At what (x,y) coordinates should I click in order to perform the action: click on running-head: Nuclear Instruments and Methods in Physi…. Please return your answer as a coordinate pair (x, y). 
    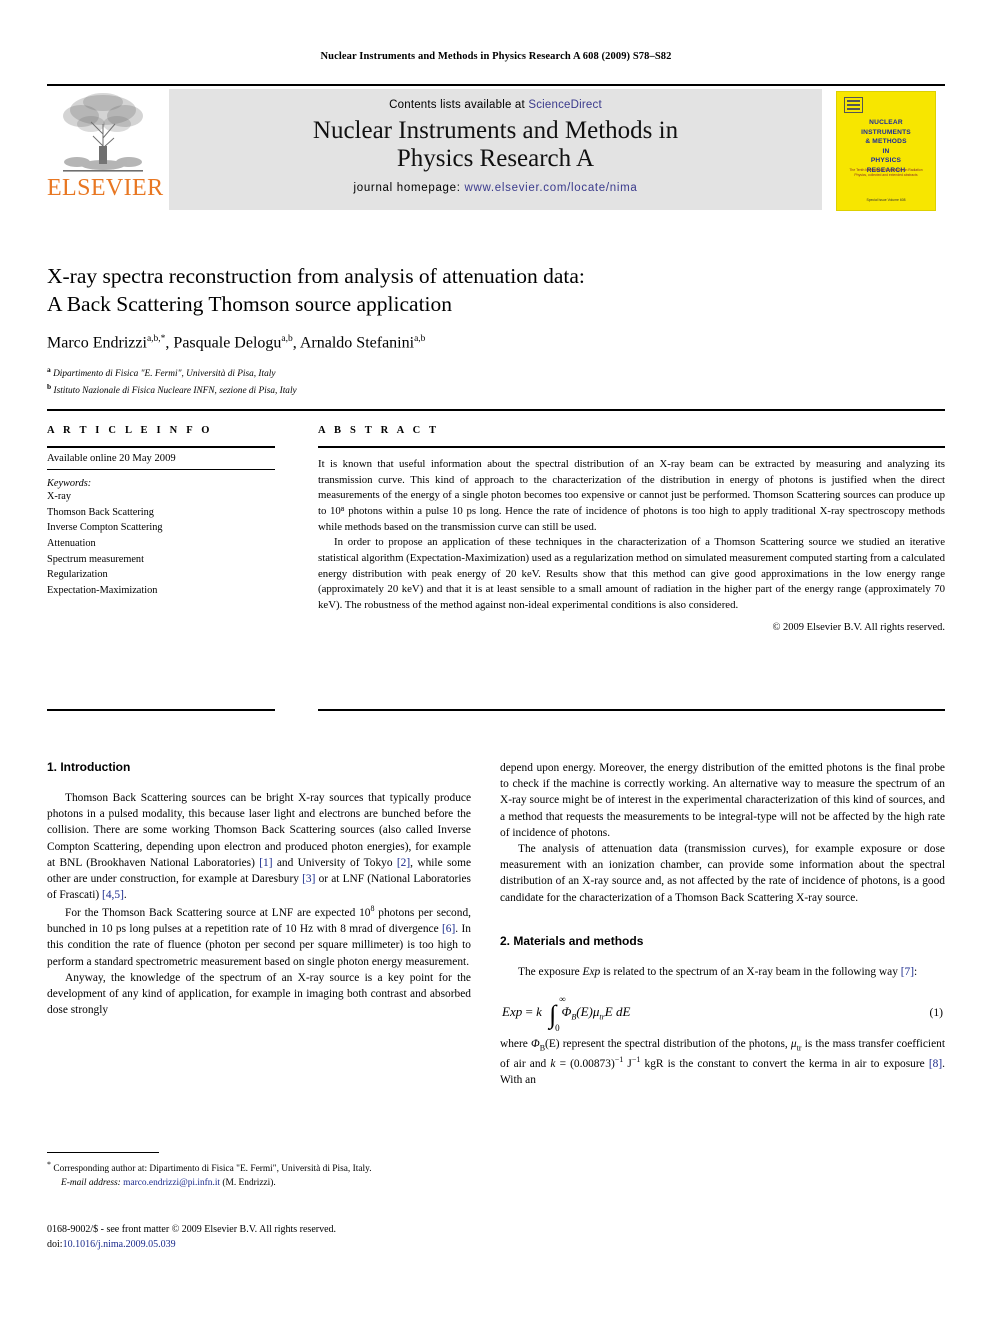
    Looking at the image, I should click on (496, 56).